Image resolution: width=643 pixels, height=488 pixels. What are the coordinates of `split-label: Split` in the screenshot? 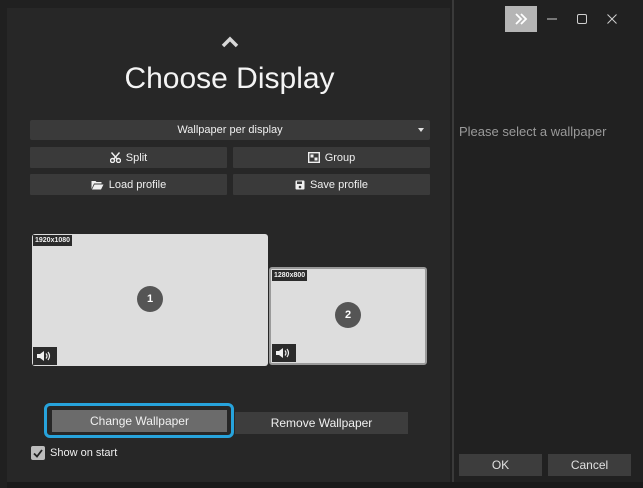 It's located at (136, 157).